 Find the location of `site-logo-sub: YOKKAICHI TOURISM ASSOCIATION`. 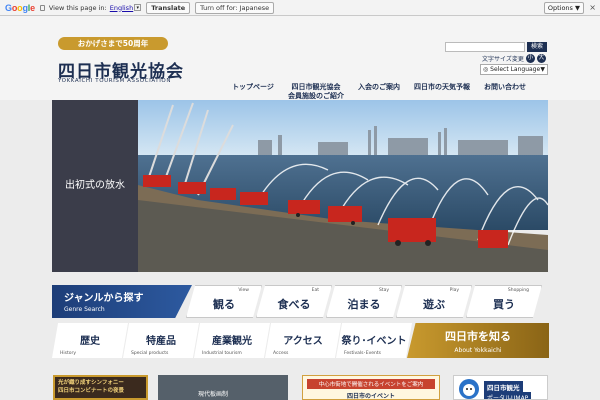

site-logo-sub: YOKKAICHI TOURISM ASSOCIATION is located at coordinates (115, 81).